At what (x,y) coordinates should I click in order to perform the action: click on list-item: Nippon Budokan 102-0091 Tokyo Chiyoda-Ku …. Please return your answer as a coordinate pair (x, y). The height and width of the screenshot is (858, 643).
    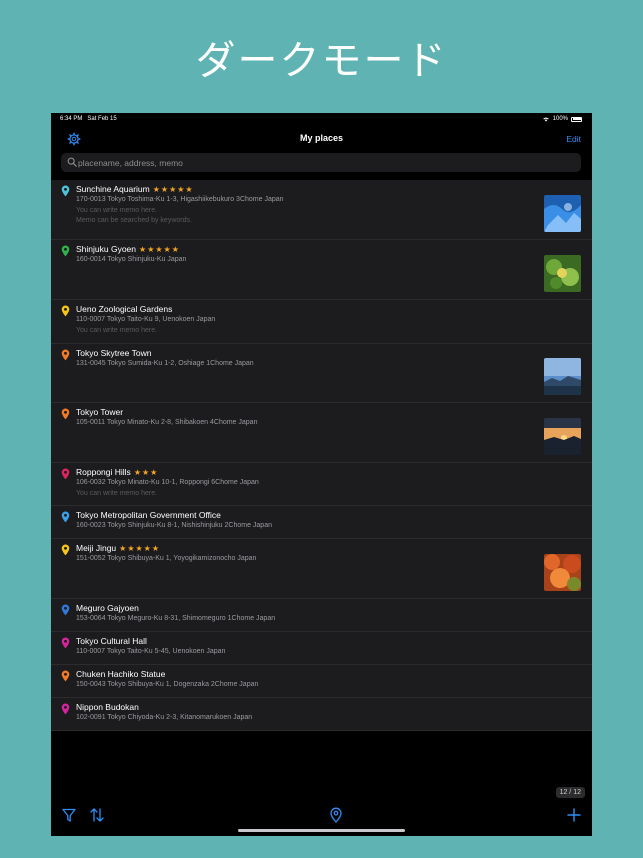
    Looking at the image, I should click on (321, 714).